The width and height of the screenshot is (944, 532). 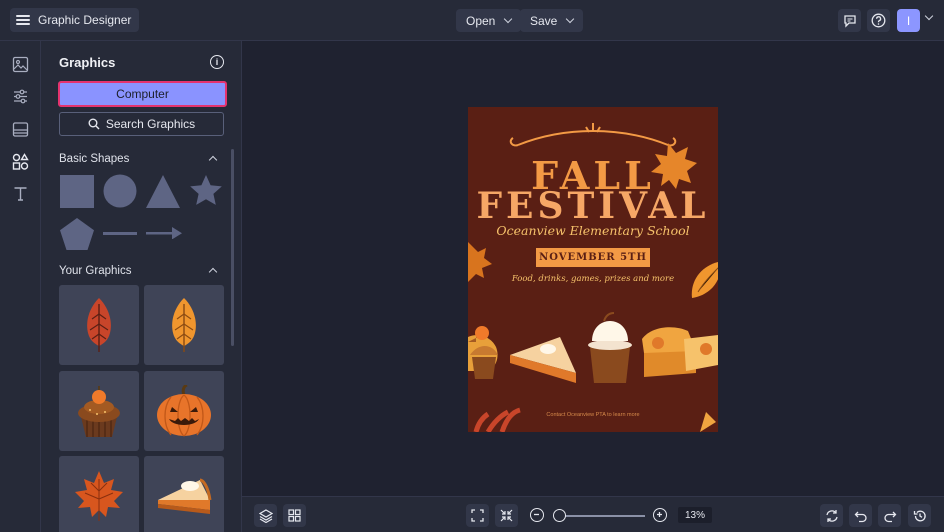 What do you see at coordinates (20, 64) in the screenshot?
I see `image-icon` at bounding box center [20, 64].